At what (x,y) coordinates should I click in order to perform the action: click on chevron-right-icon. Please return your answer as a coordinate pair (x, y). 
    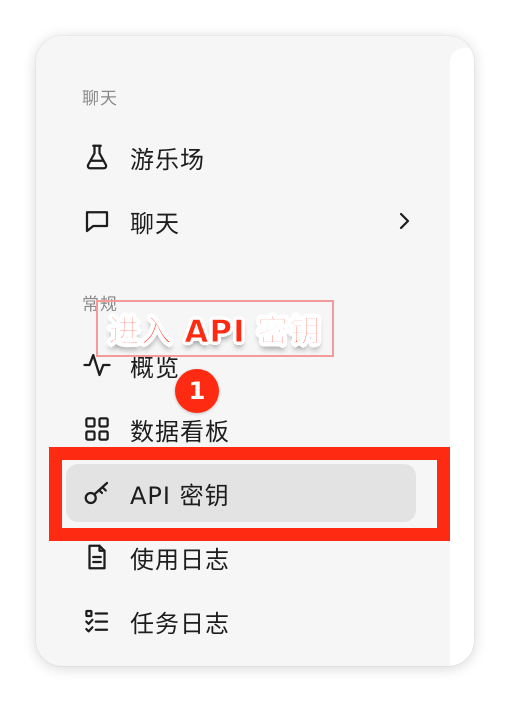
    Looking at the image, I should click on (404, 221).